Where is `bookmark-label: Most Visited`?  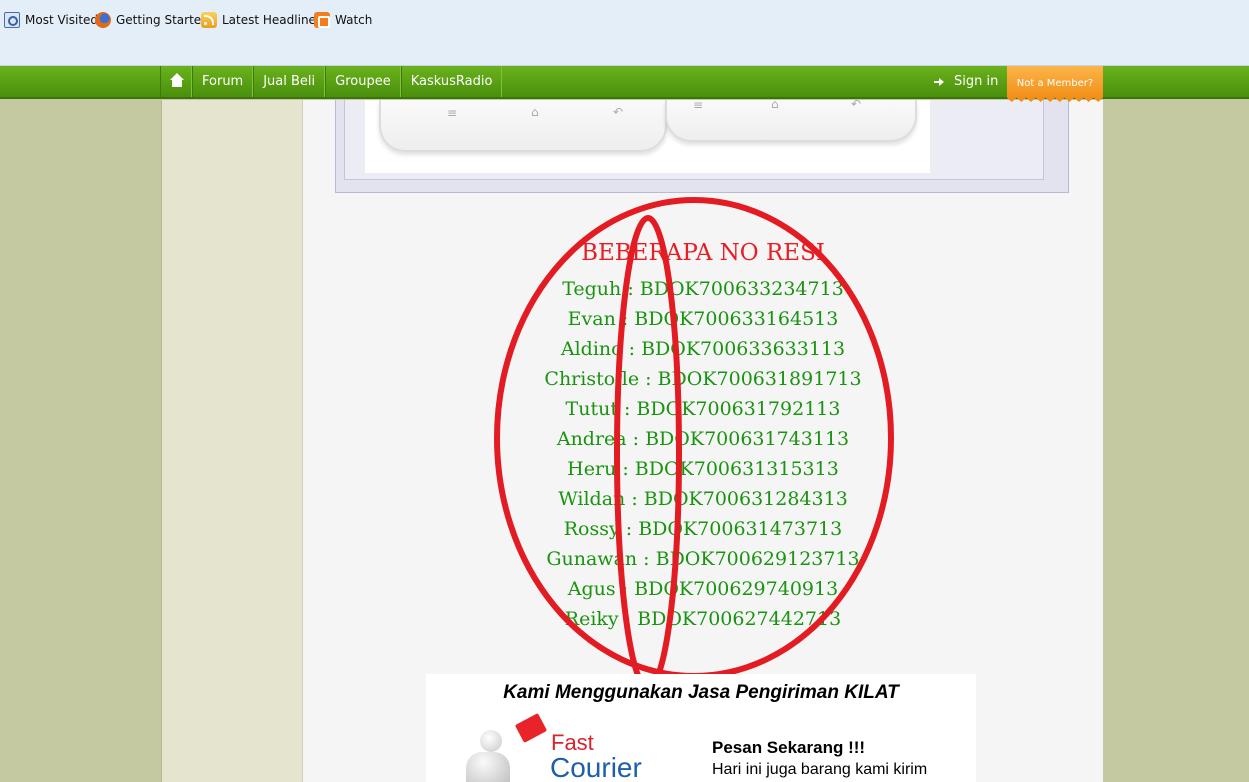
bookmark-label: Most Visited is located at coordinates (62, 20).